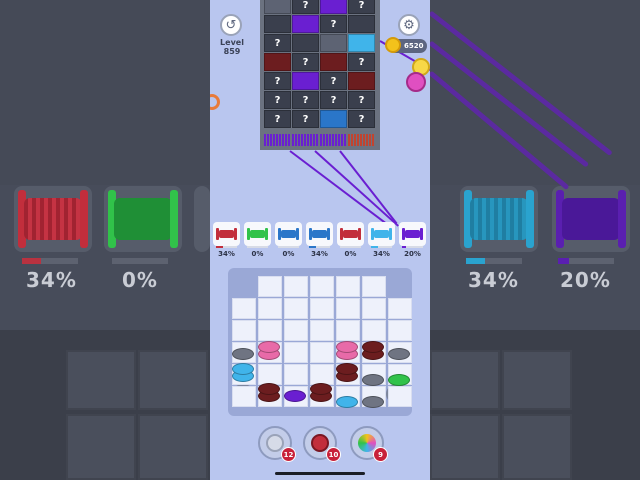 The height and width of the screenshot is (480, 640). I want to click on magic-booster-button: 9, so click(369, 444).